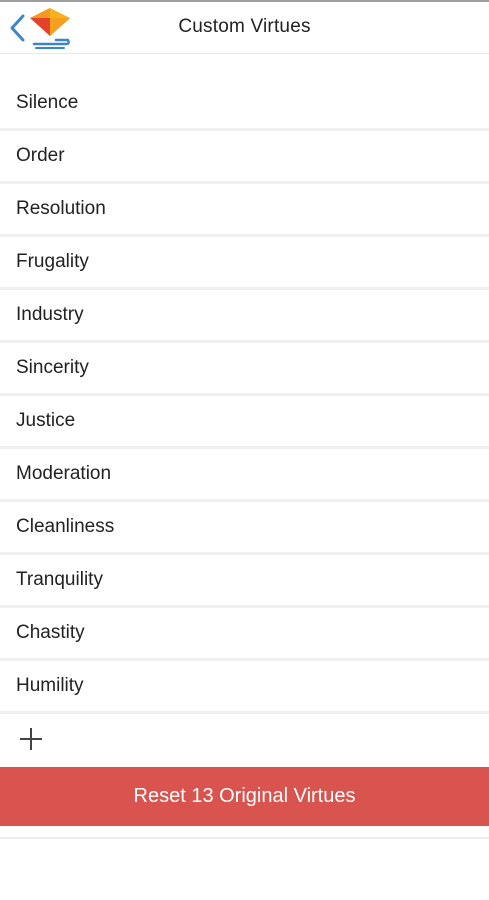 This screenshot has height=900, width=489. Describe the element at coordinates (244, 316) in the screenshot. I see `list-item: Industry` at that location.